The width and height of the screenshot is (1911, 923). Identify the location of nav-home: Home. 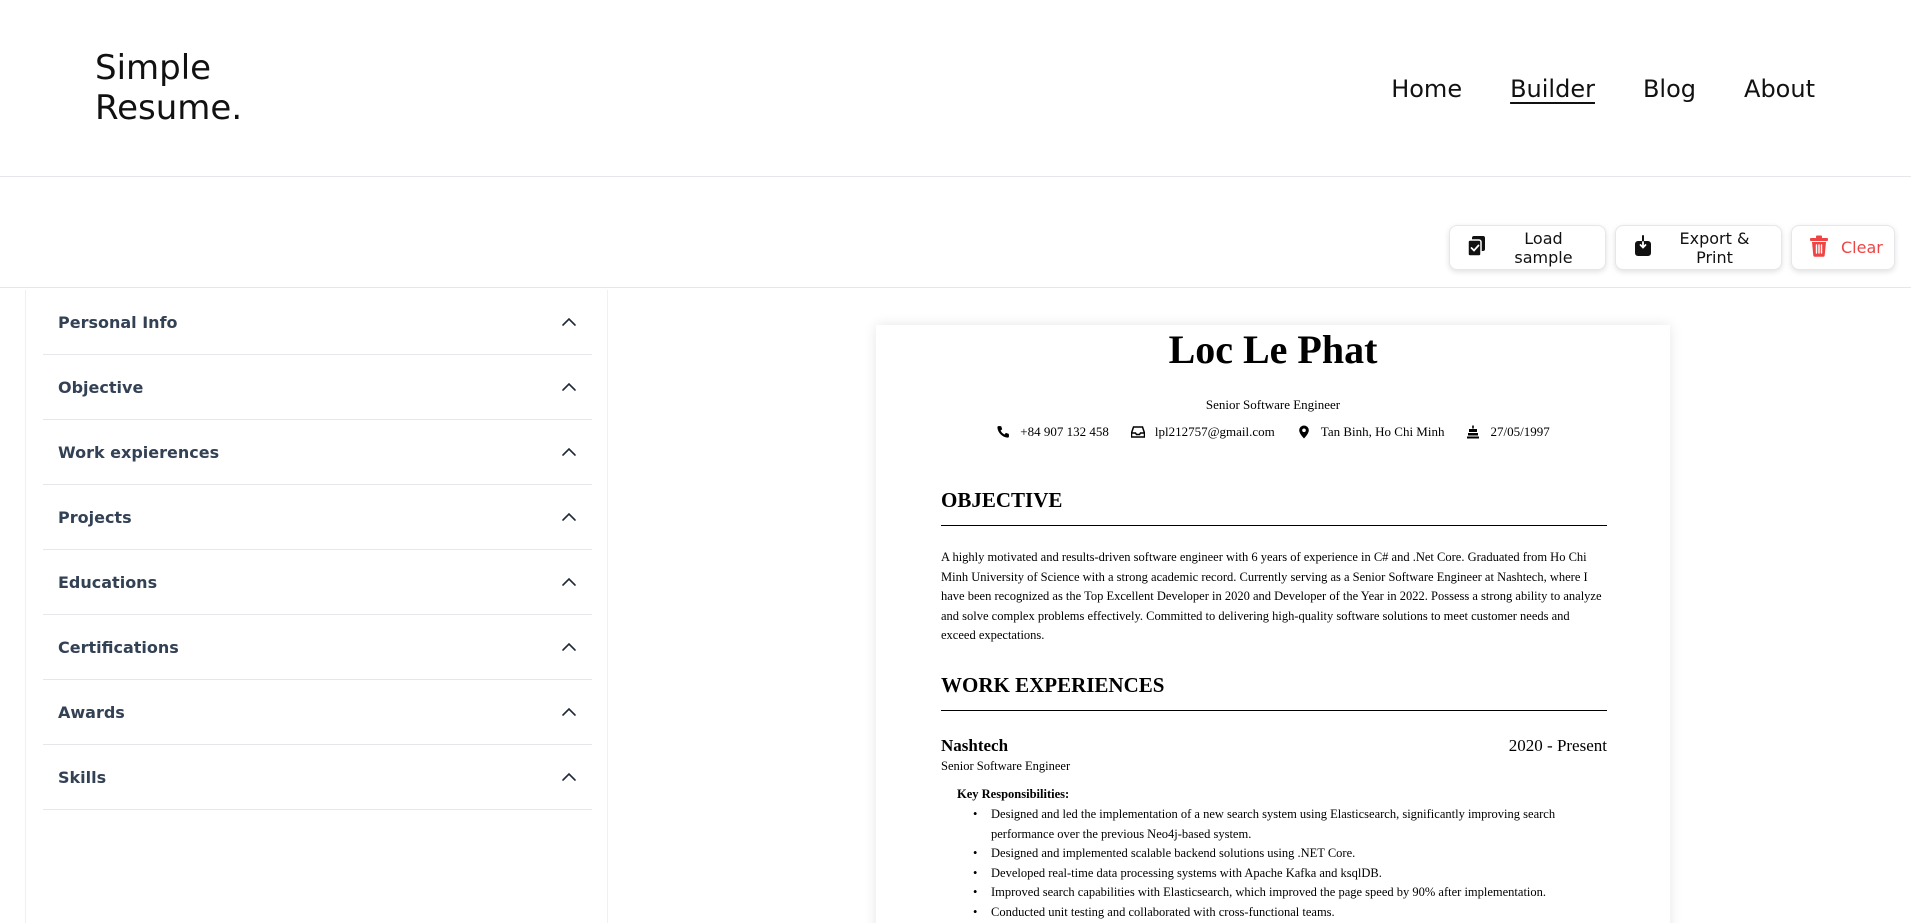
(1426, 89).